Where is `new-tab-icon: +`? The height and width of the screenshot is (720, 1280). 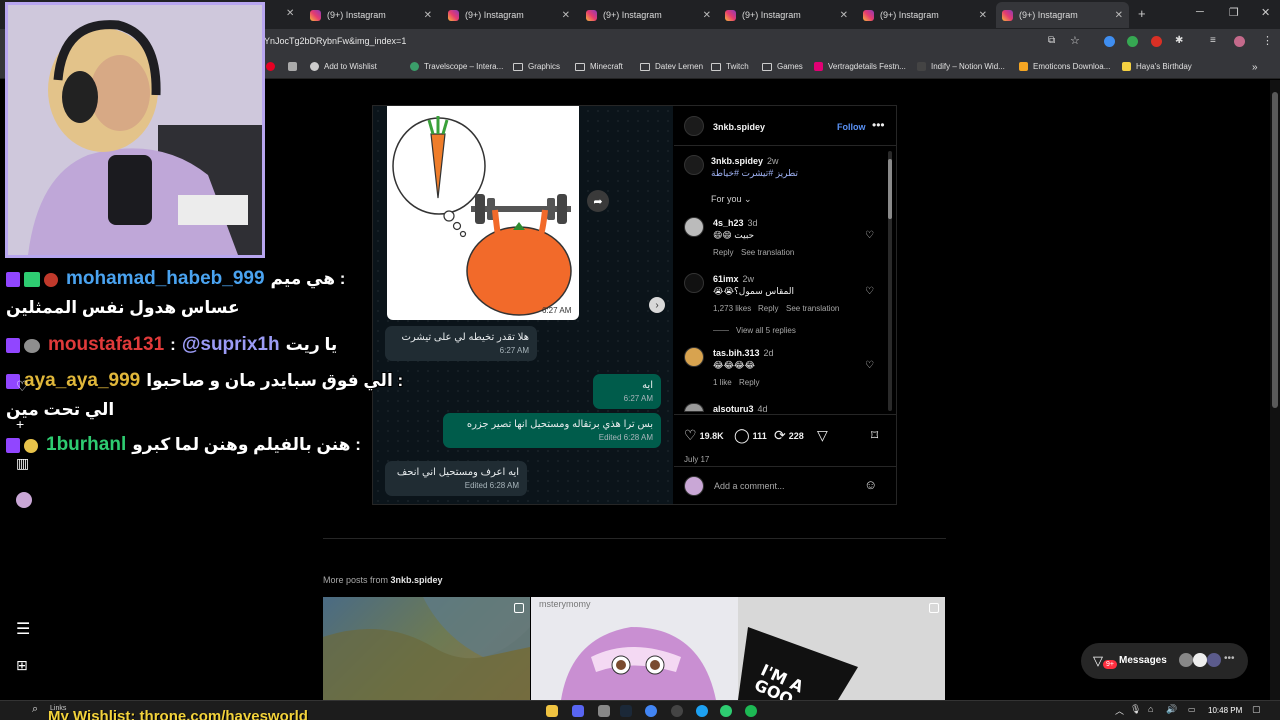 new-tab-icon: + is located at coordinates (1142, 13).